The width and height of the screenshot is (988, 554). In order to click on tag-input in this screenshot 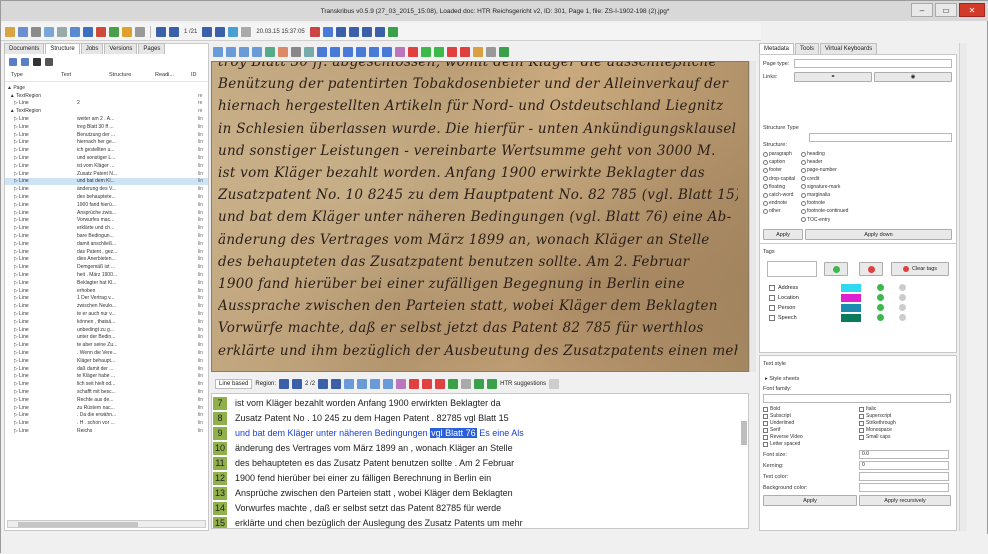, I will do `click(792, 269)`.